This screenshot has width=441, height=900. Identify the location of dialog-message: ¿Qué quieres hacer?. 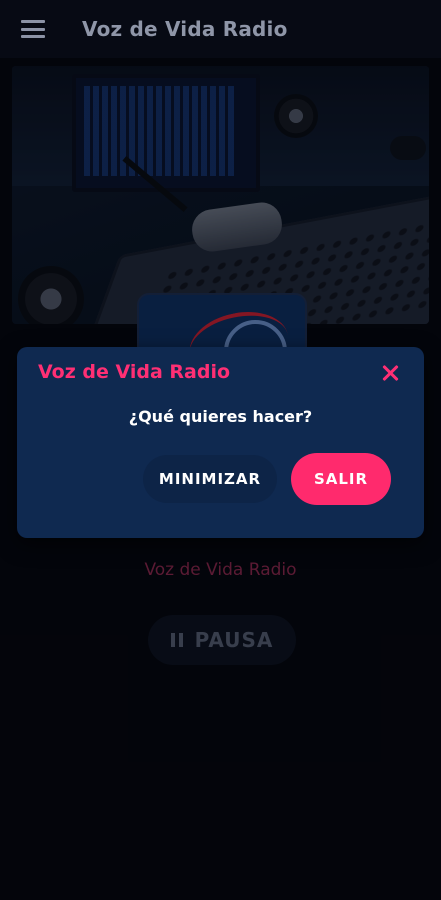
(220, 416).